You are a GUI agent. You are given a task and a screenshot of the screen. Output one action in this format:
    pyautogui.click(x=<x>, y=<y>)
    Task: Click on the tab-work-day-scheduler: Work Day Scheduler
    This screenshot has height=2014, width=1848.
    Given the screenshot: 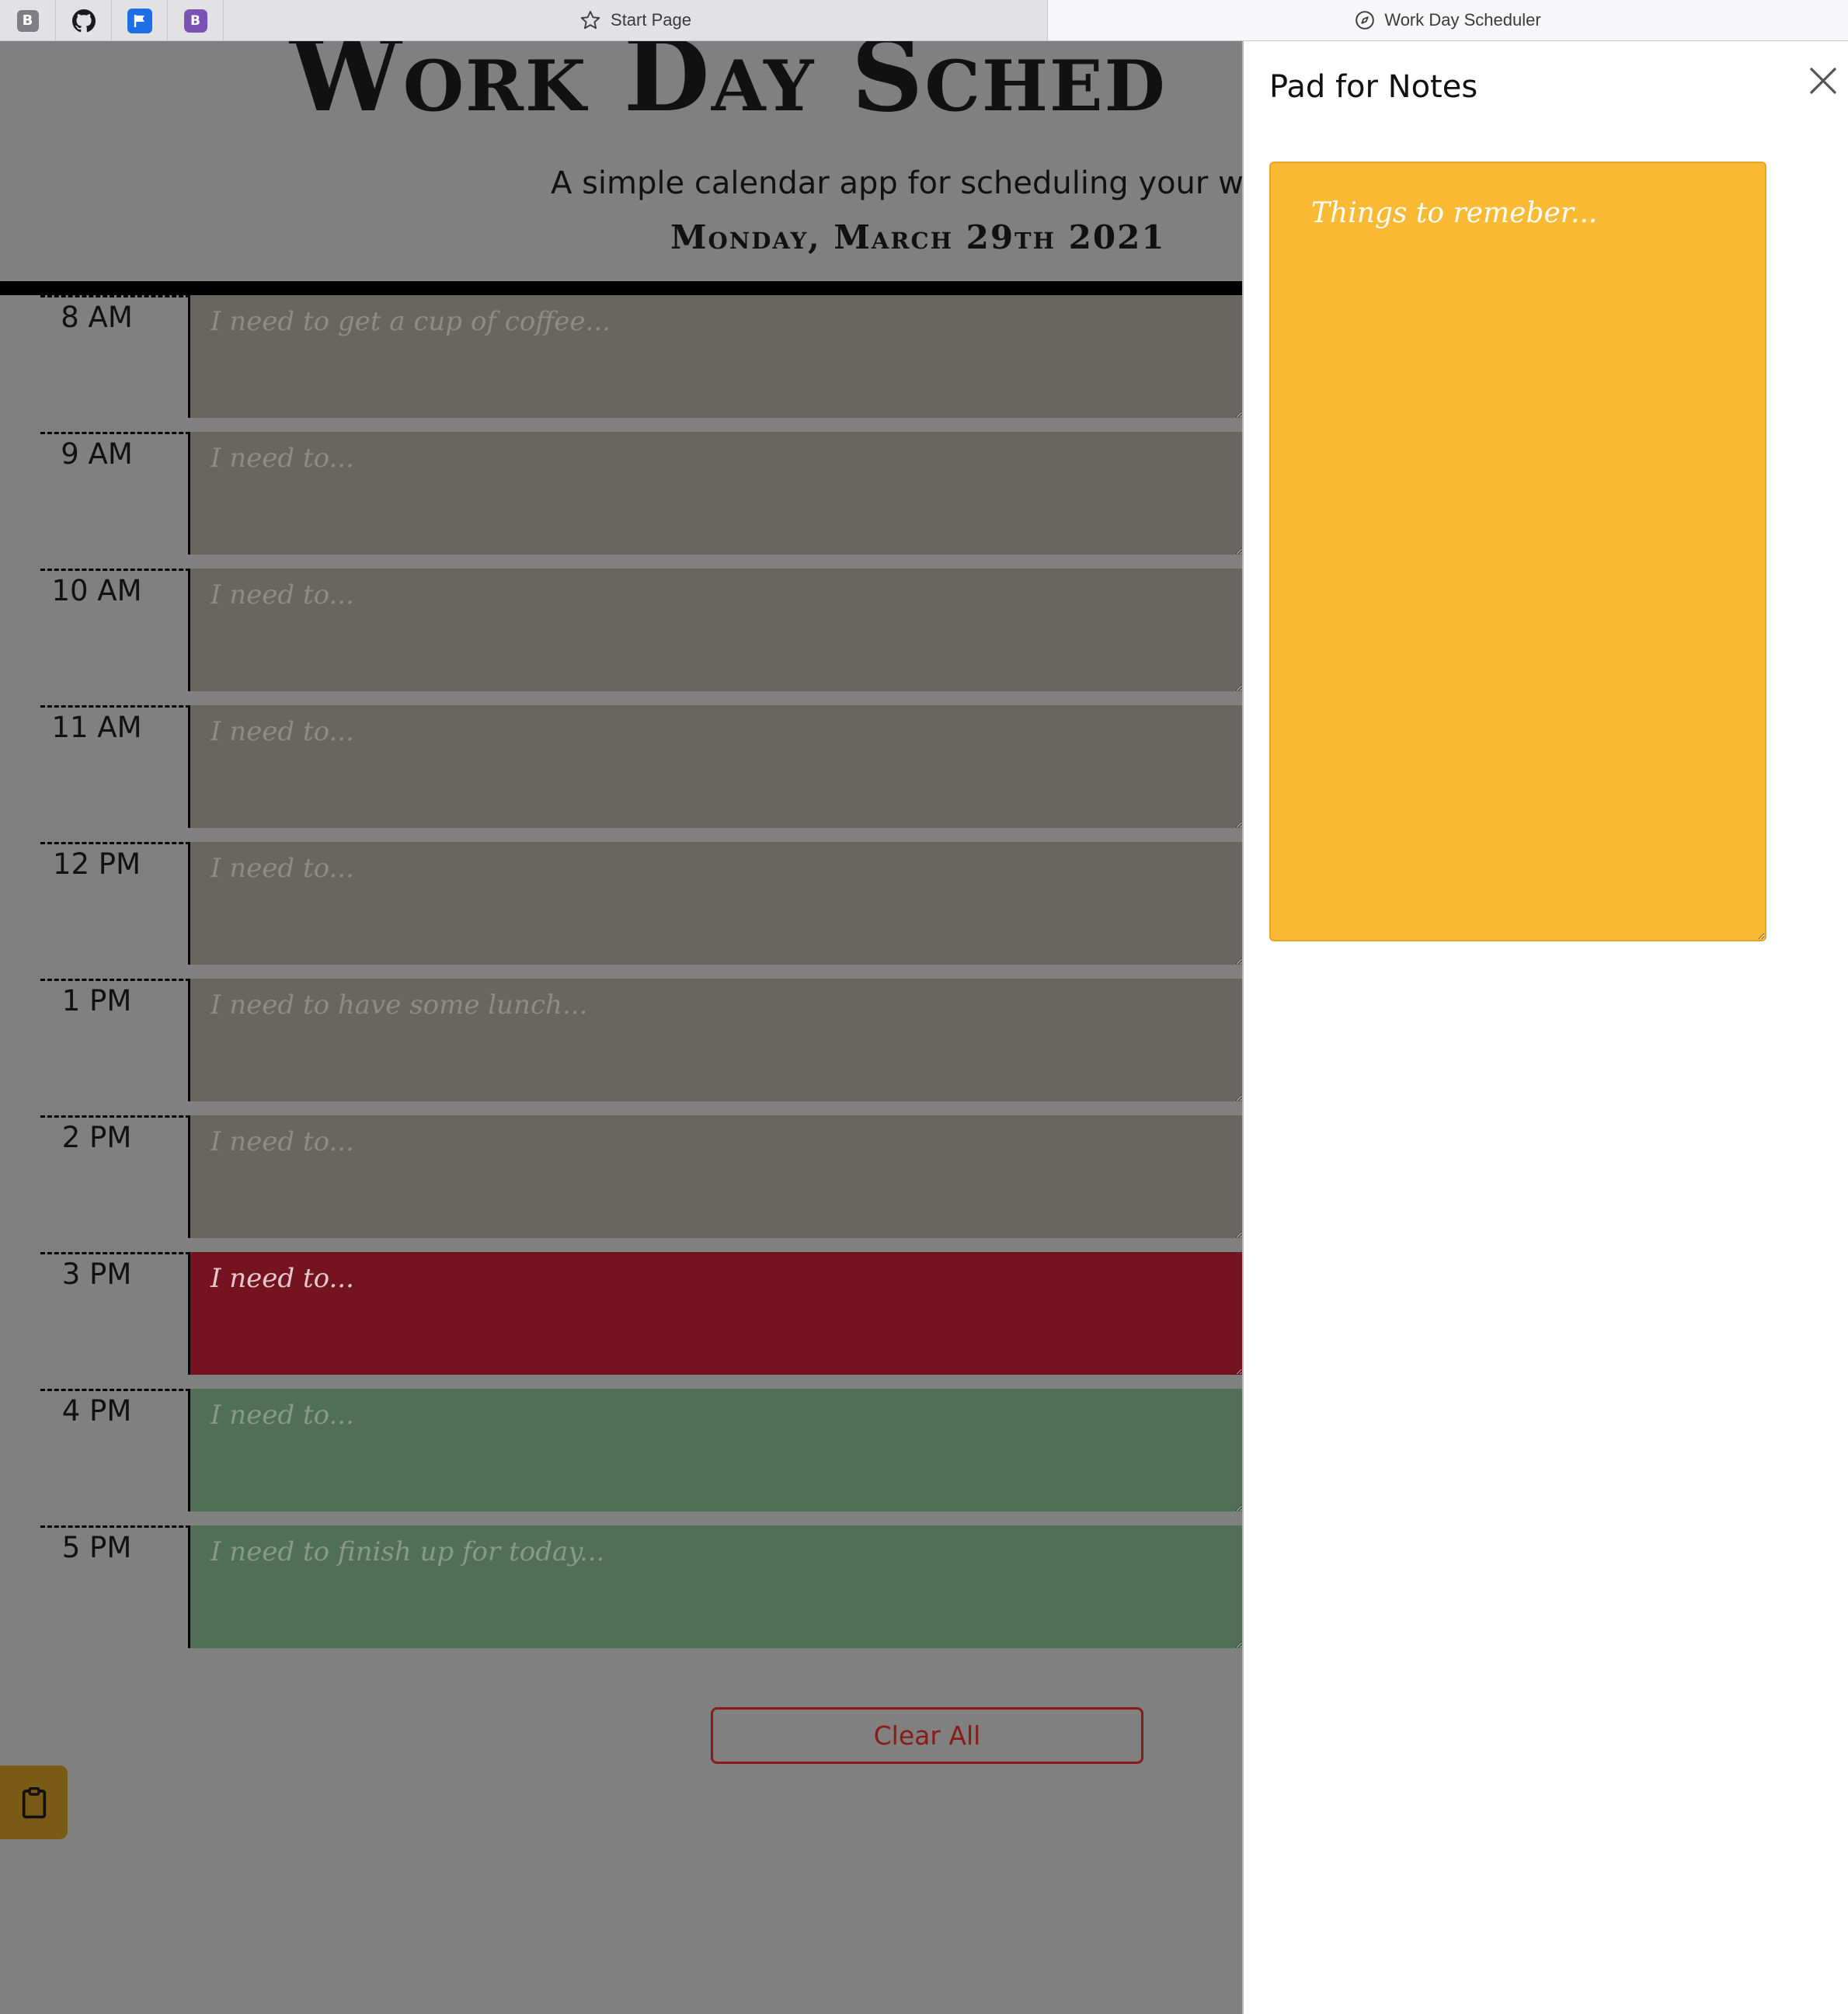 What is the action you would take?
    pyautogui.click(x=1448, y=20)
    